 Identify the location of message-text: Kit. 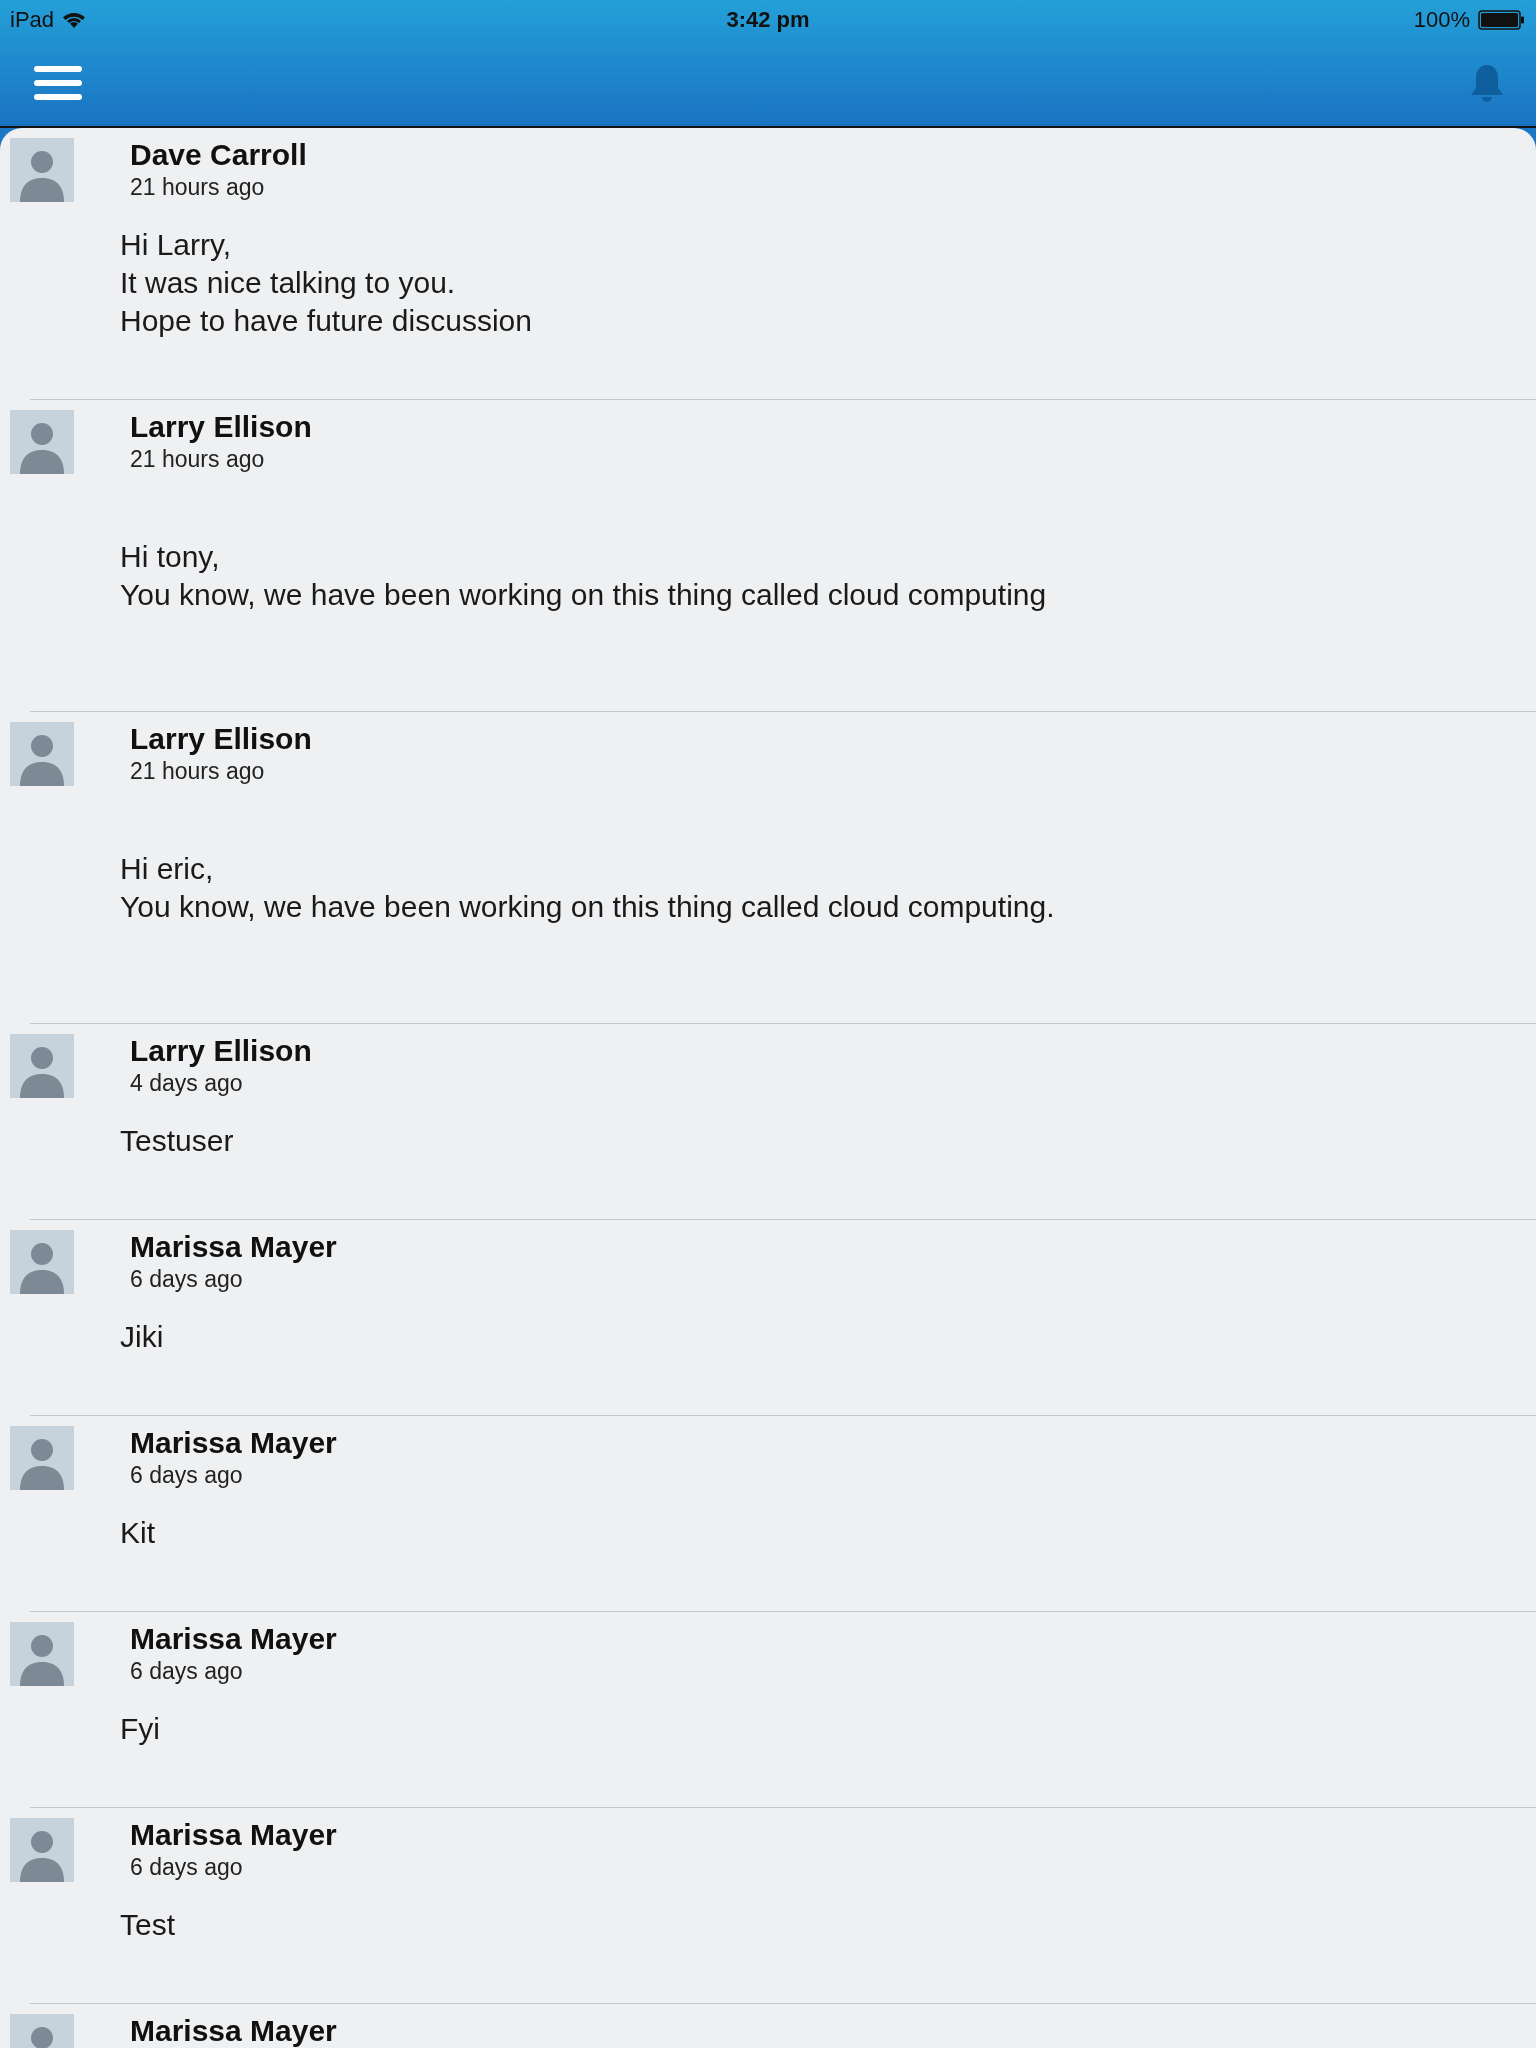
(138, 1533).